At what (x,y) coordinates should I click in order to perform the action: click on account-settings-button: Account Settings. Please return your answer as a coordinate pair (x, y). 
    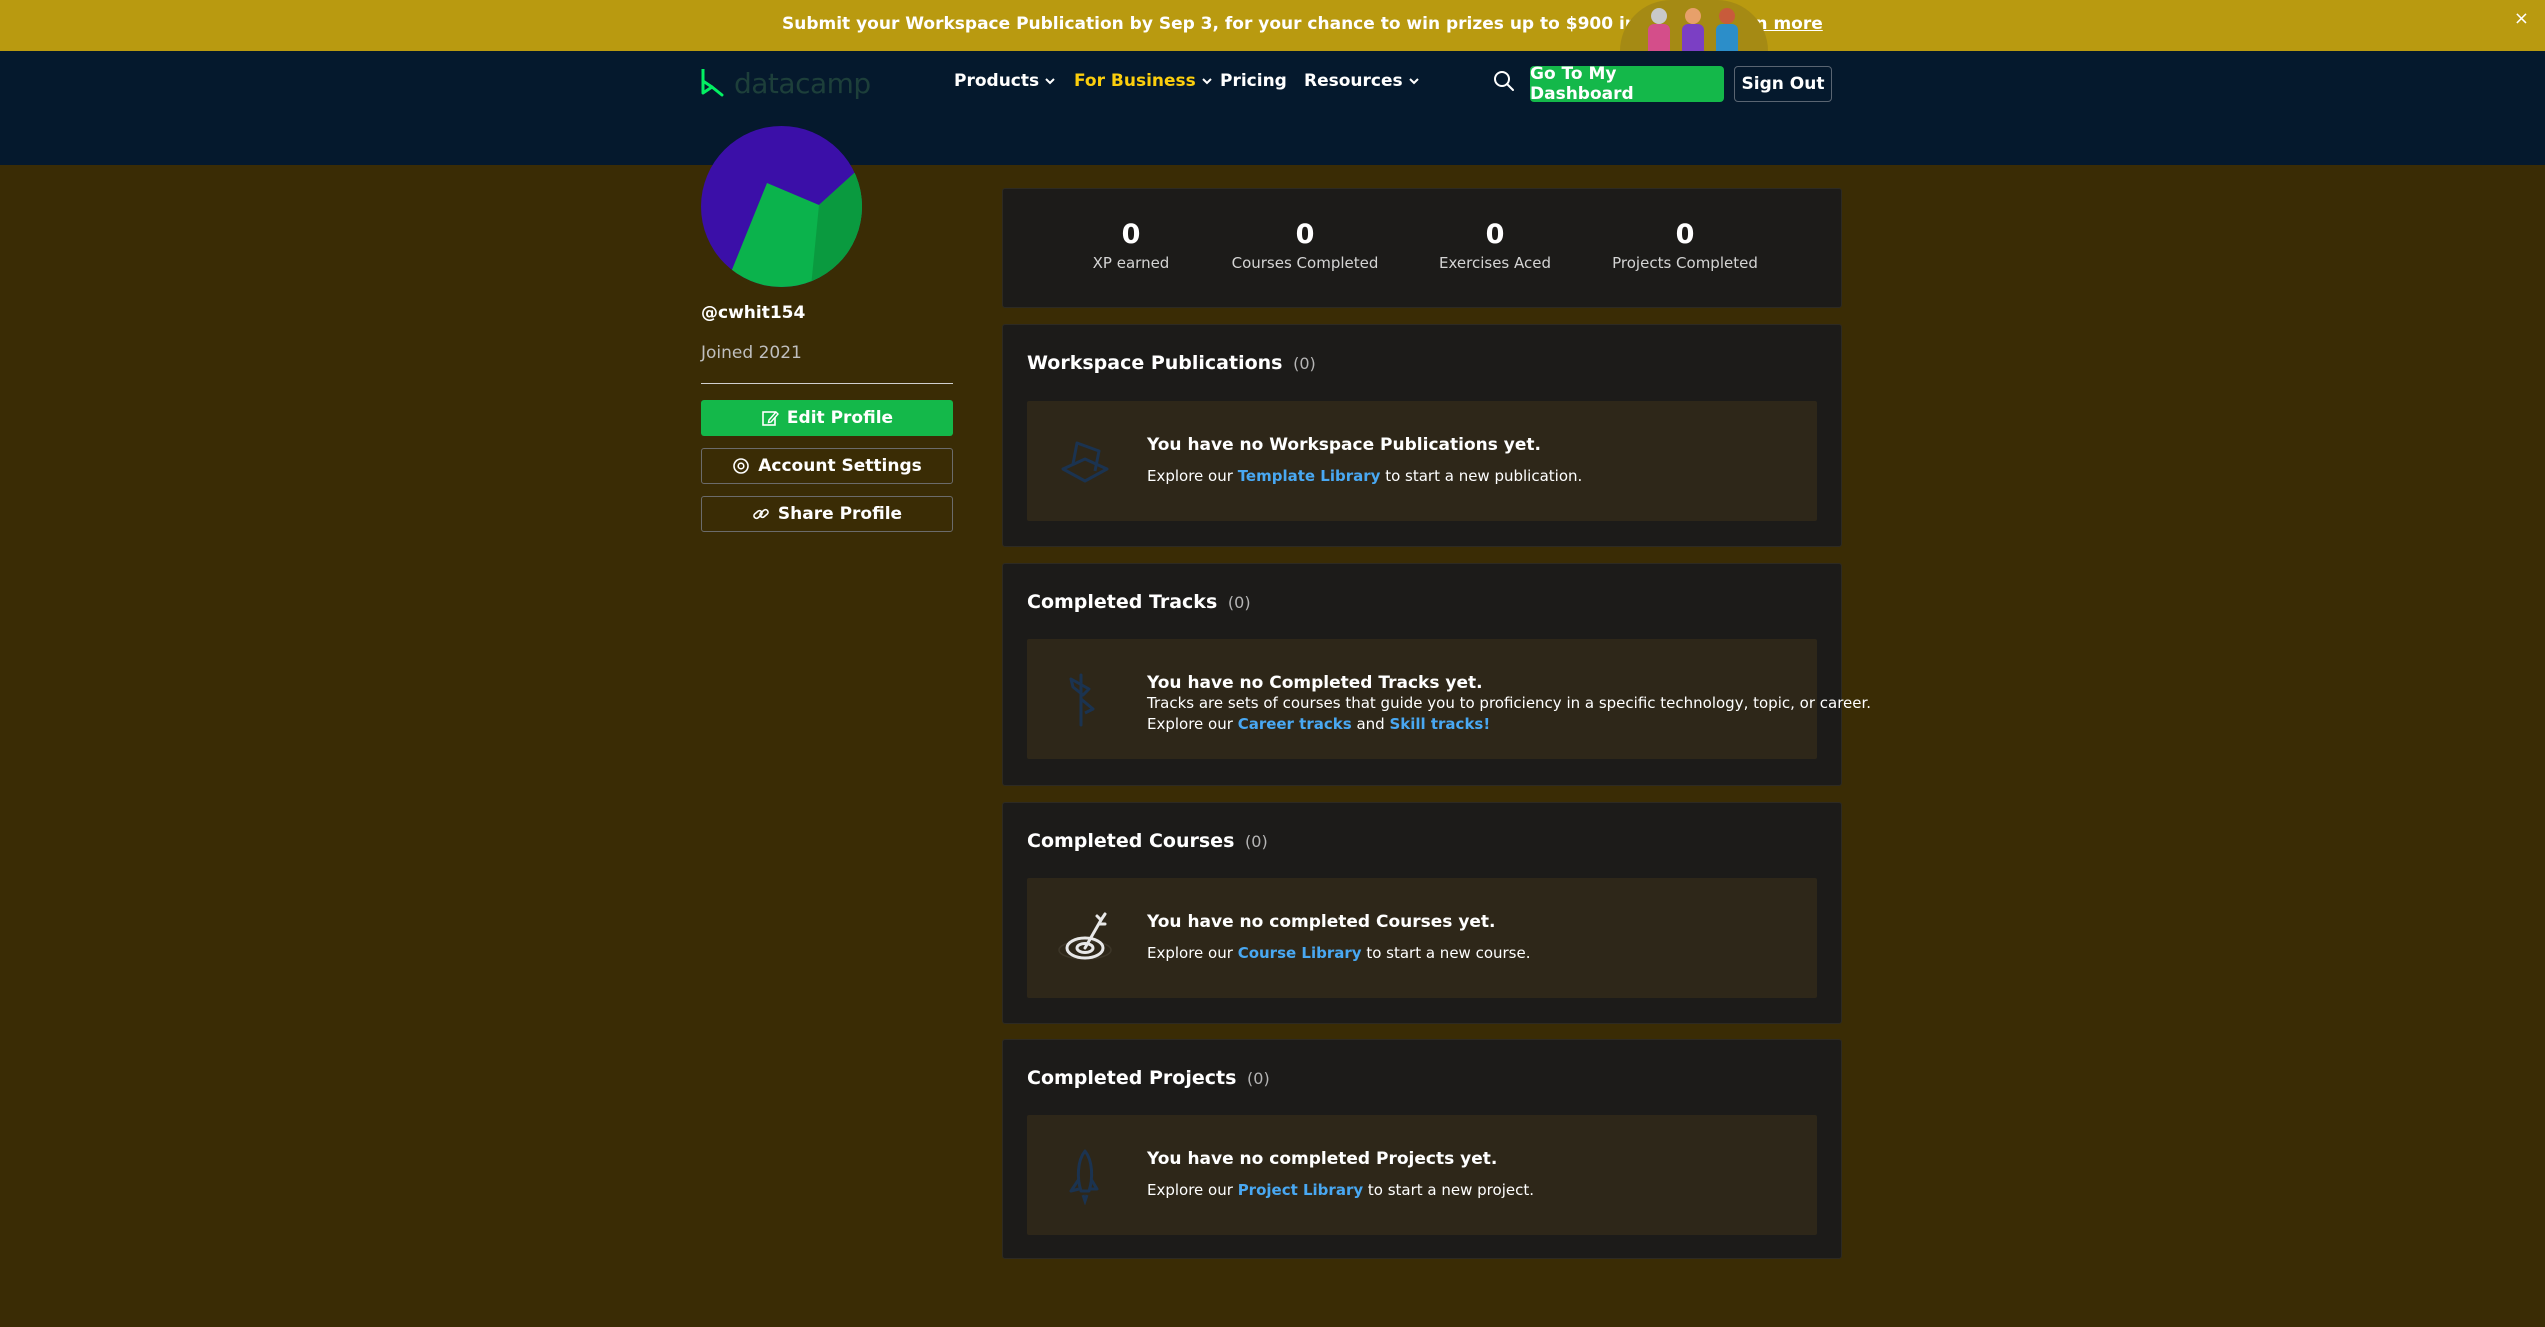
    Looking at the image, I should click on (827, 466).